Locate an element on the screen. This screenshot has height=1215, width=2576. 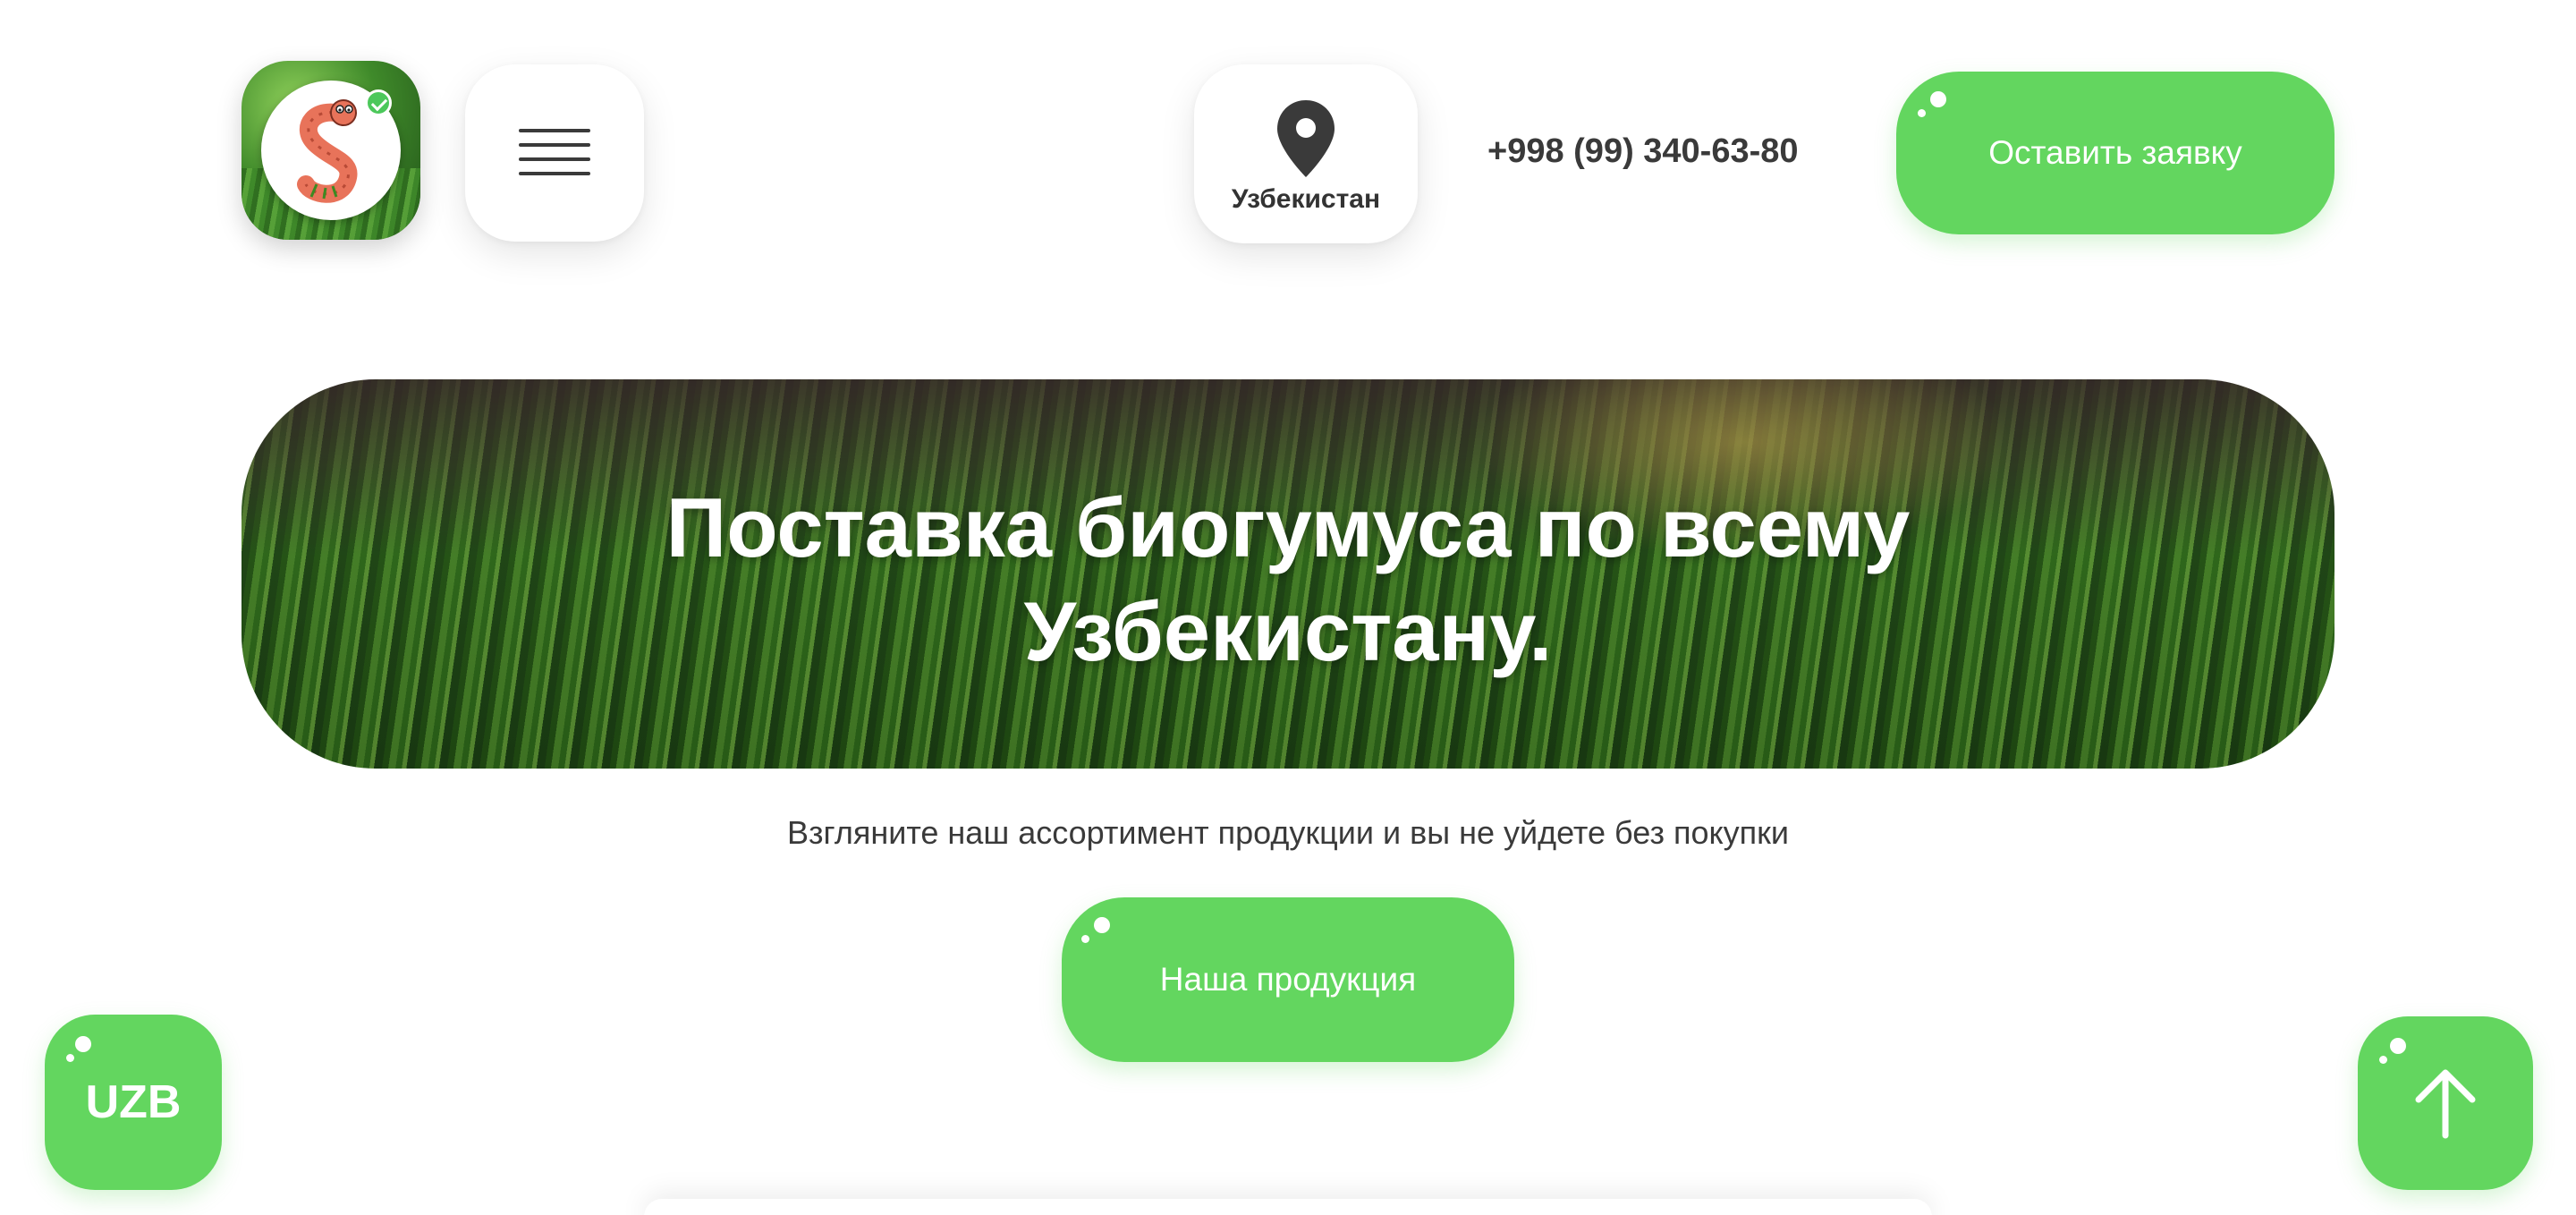
menu-button is located at coordinates (554, 153).